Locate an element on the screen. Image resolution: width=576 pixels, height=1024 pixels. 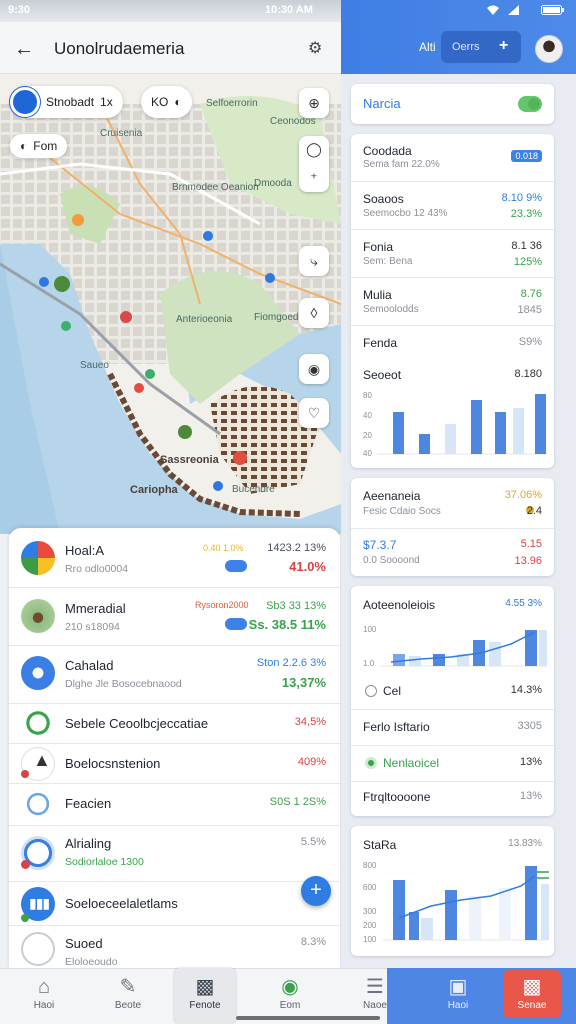
stats-row: Fonia Sem: Bena 8.1 36 125% is located at coordinates (452, 254).